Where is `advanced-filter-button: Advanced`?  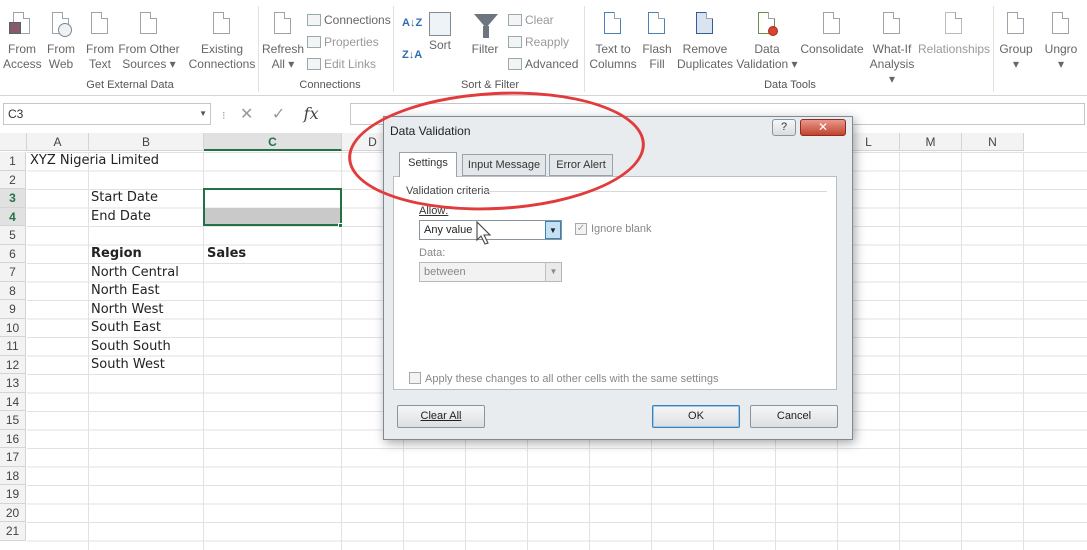
advanced-filter-button: Advanced is located at coordinates (543, 64).